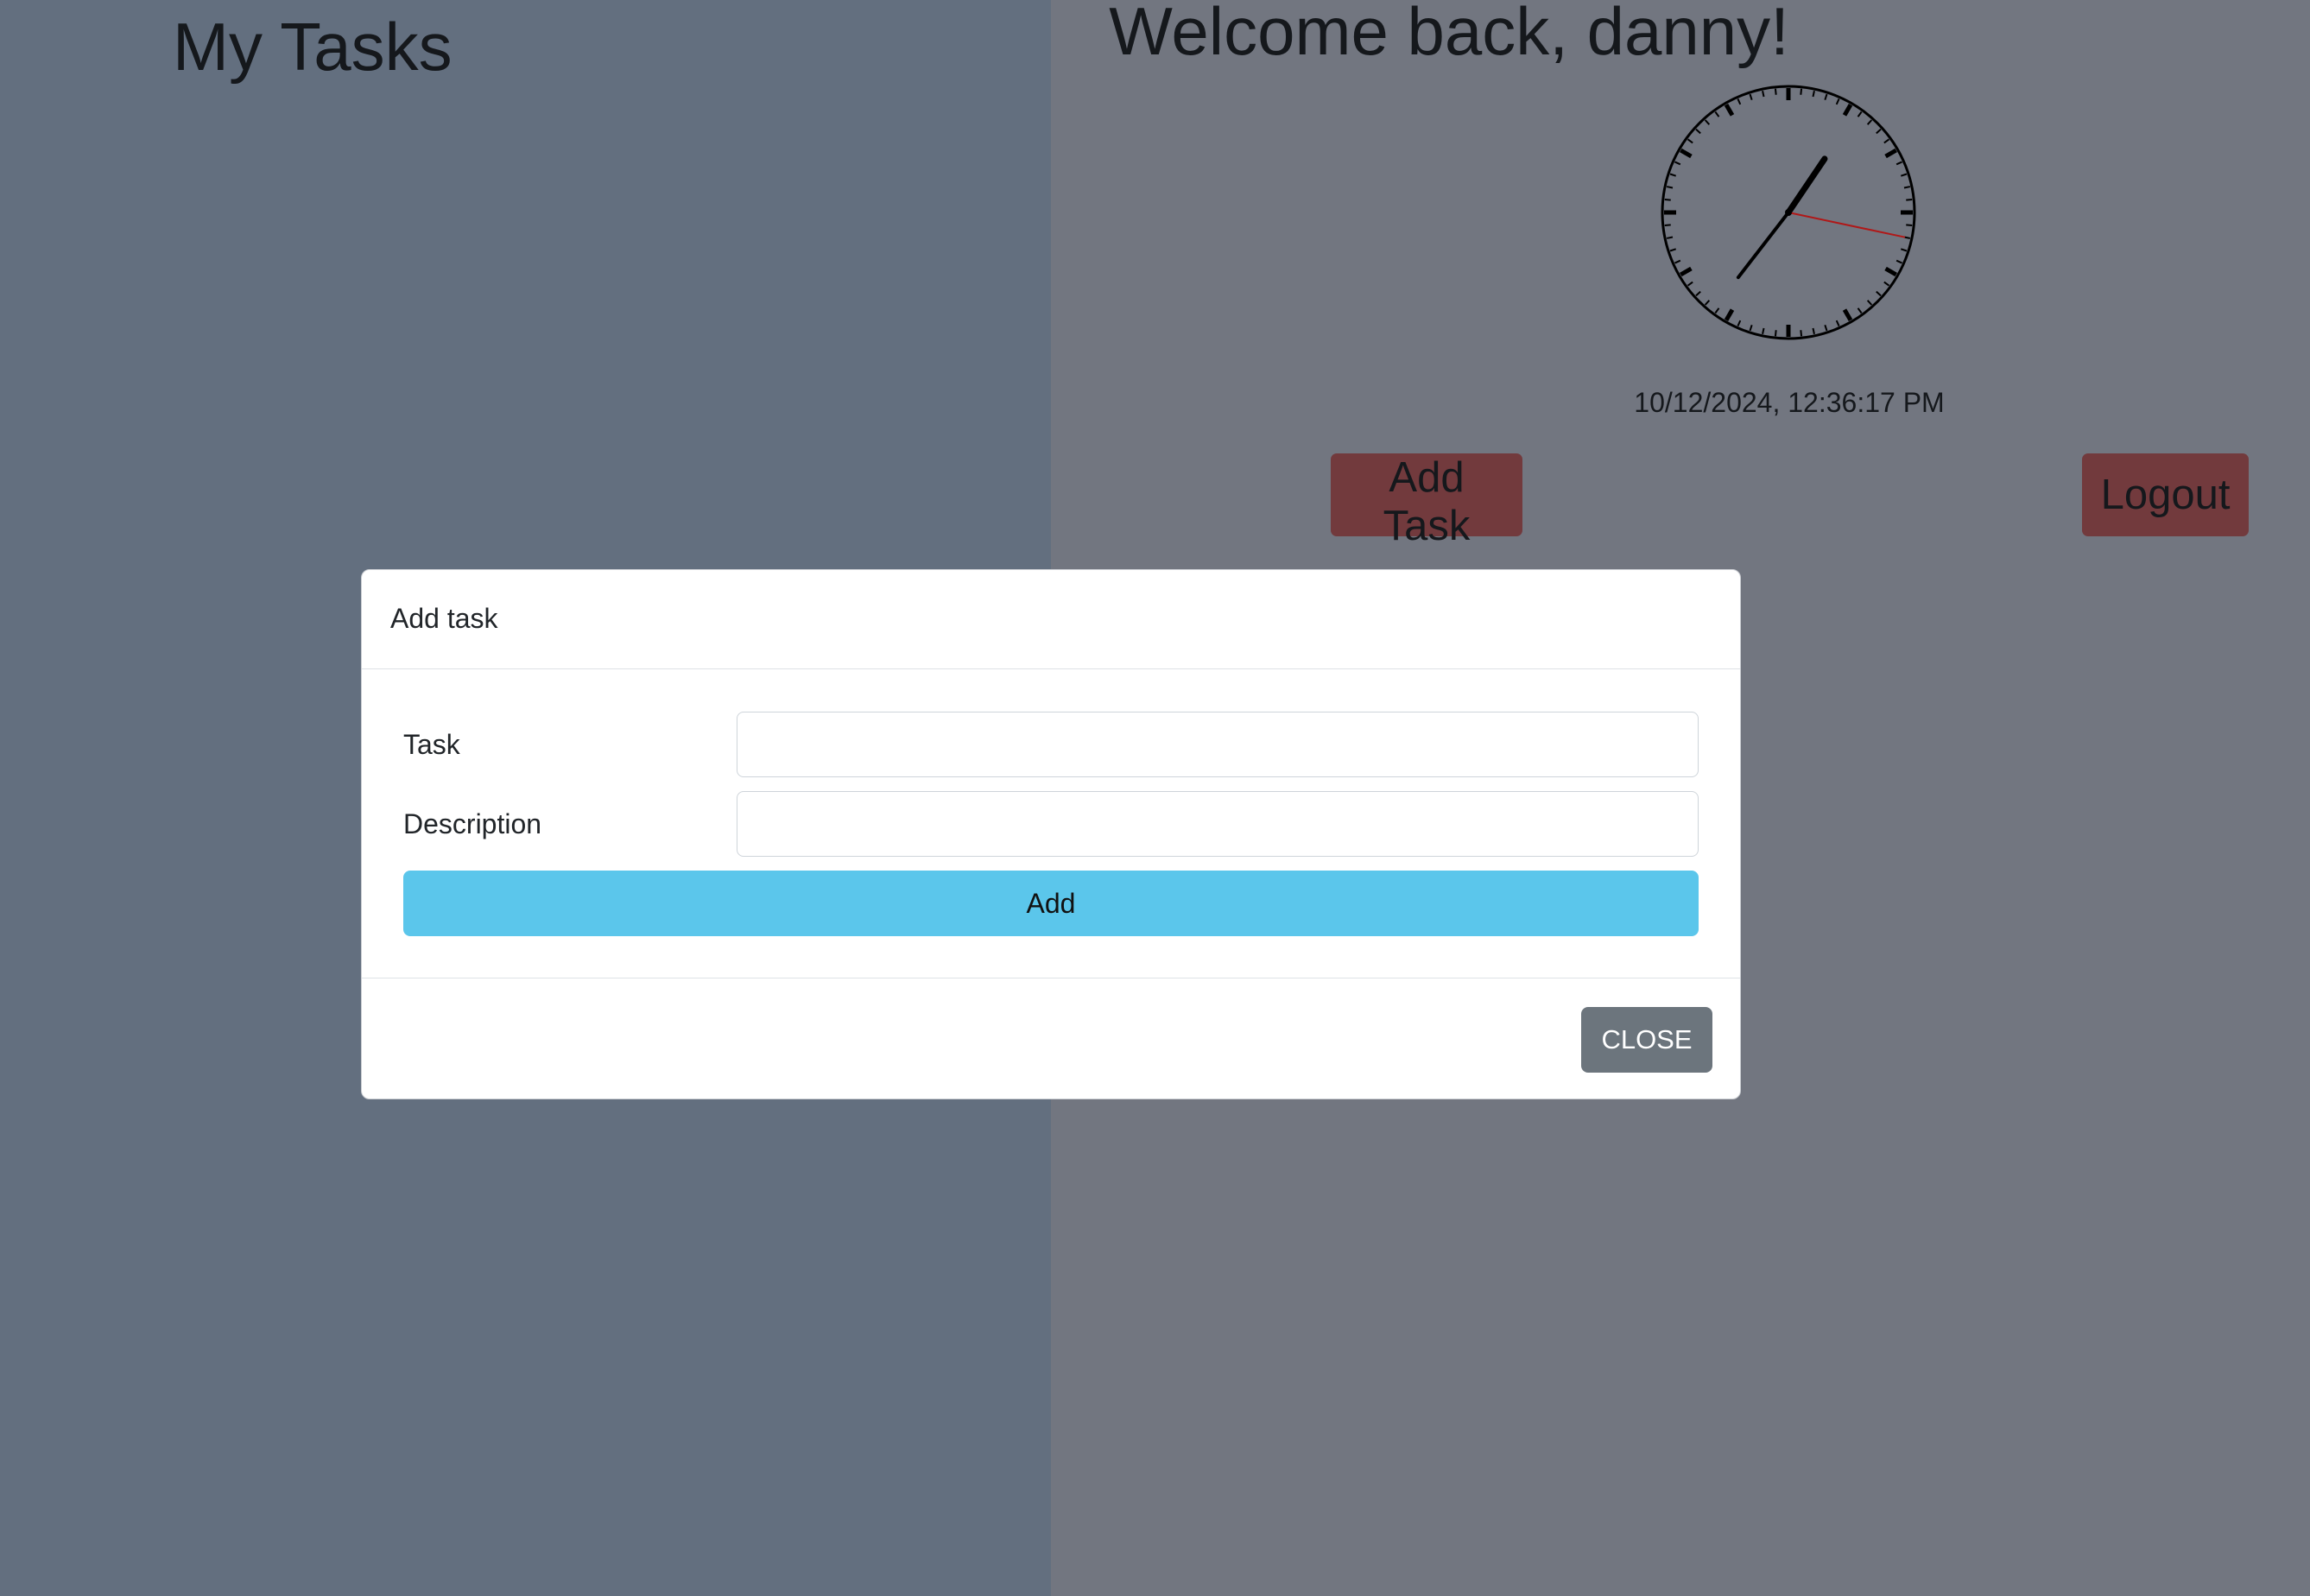  I want to click on description-form-row: Description, so click(1051, 824).